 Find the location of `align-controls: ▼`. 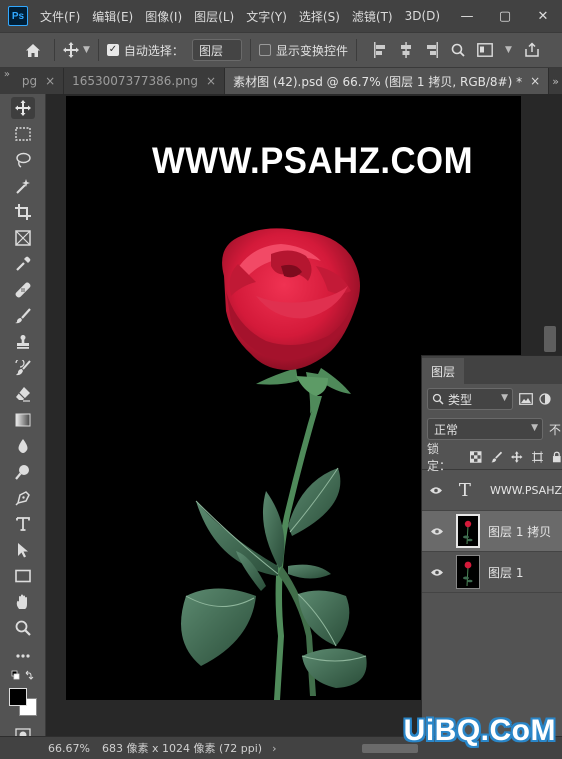

align-controls: ▼ is located at coordinates (456, 50).